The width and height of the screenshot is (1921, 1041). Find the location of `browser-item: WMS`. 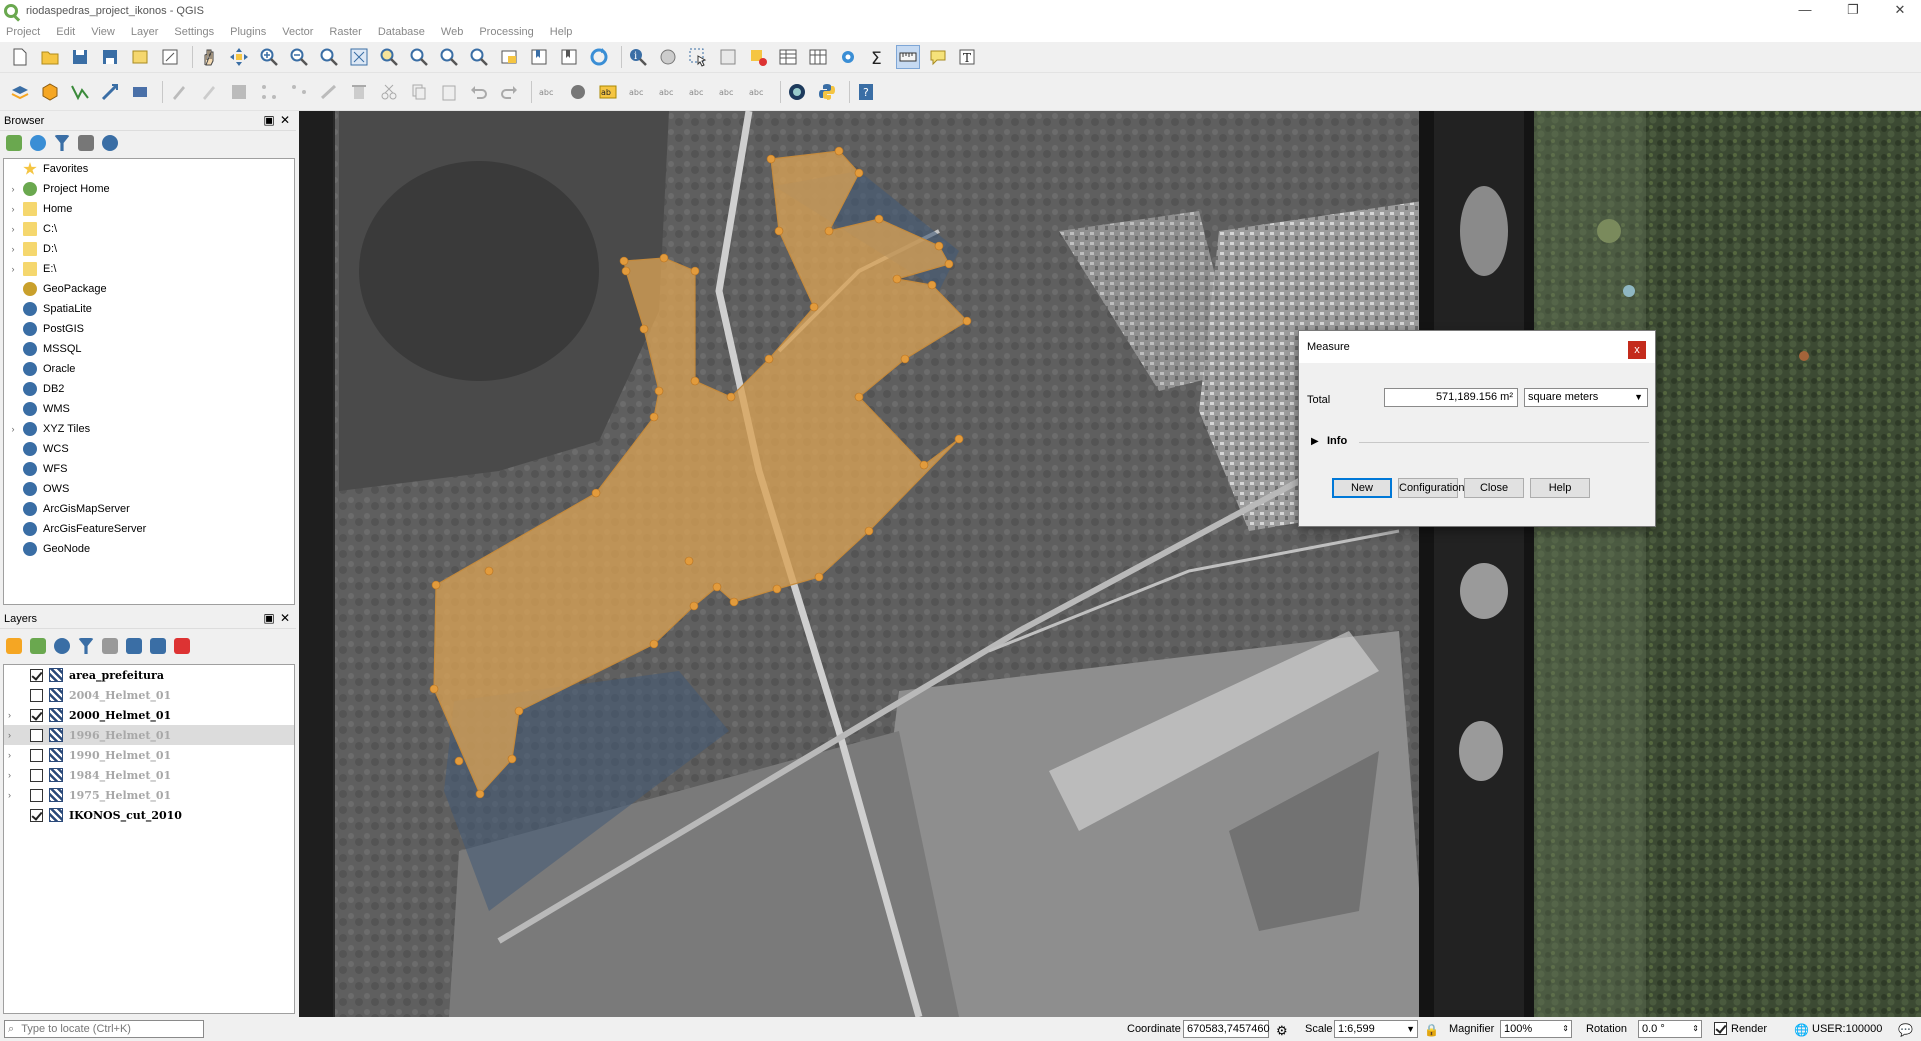

browser-item: WMS is located at coordinates (149, 409).